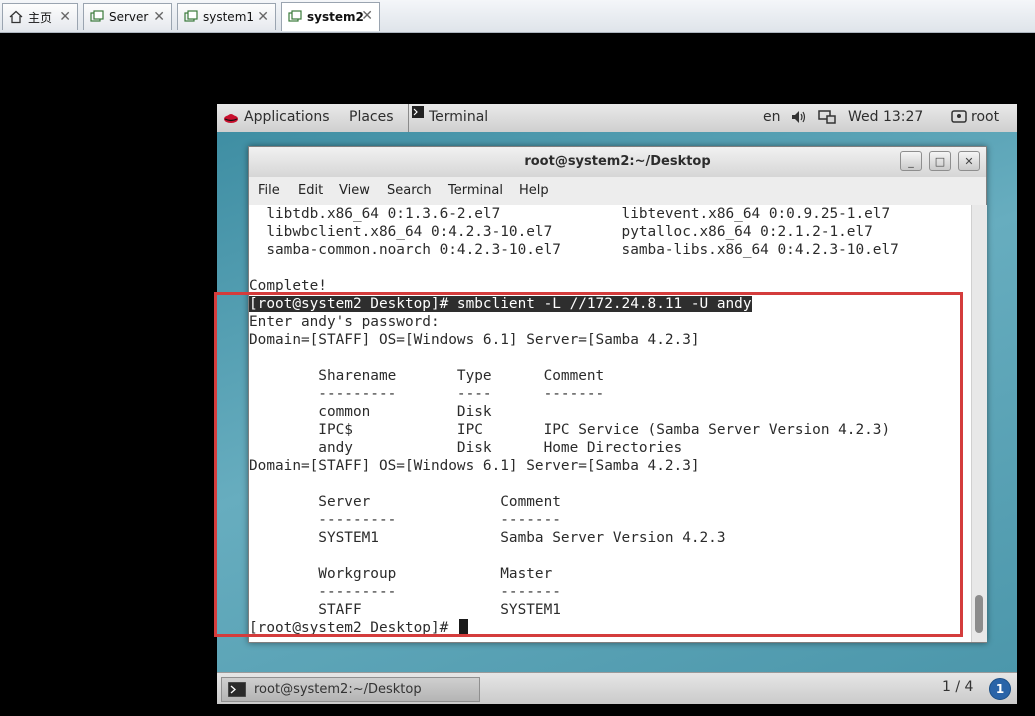 The image size is (1035, 716). Describe the element at coordinates (338, 689) in the screenshot. I see `taskbar-item-label: root@system2:~/Desktop` at that location.